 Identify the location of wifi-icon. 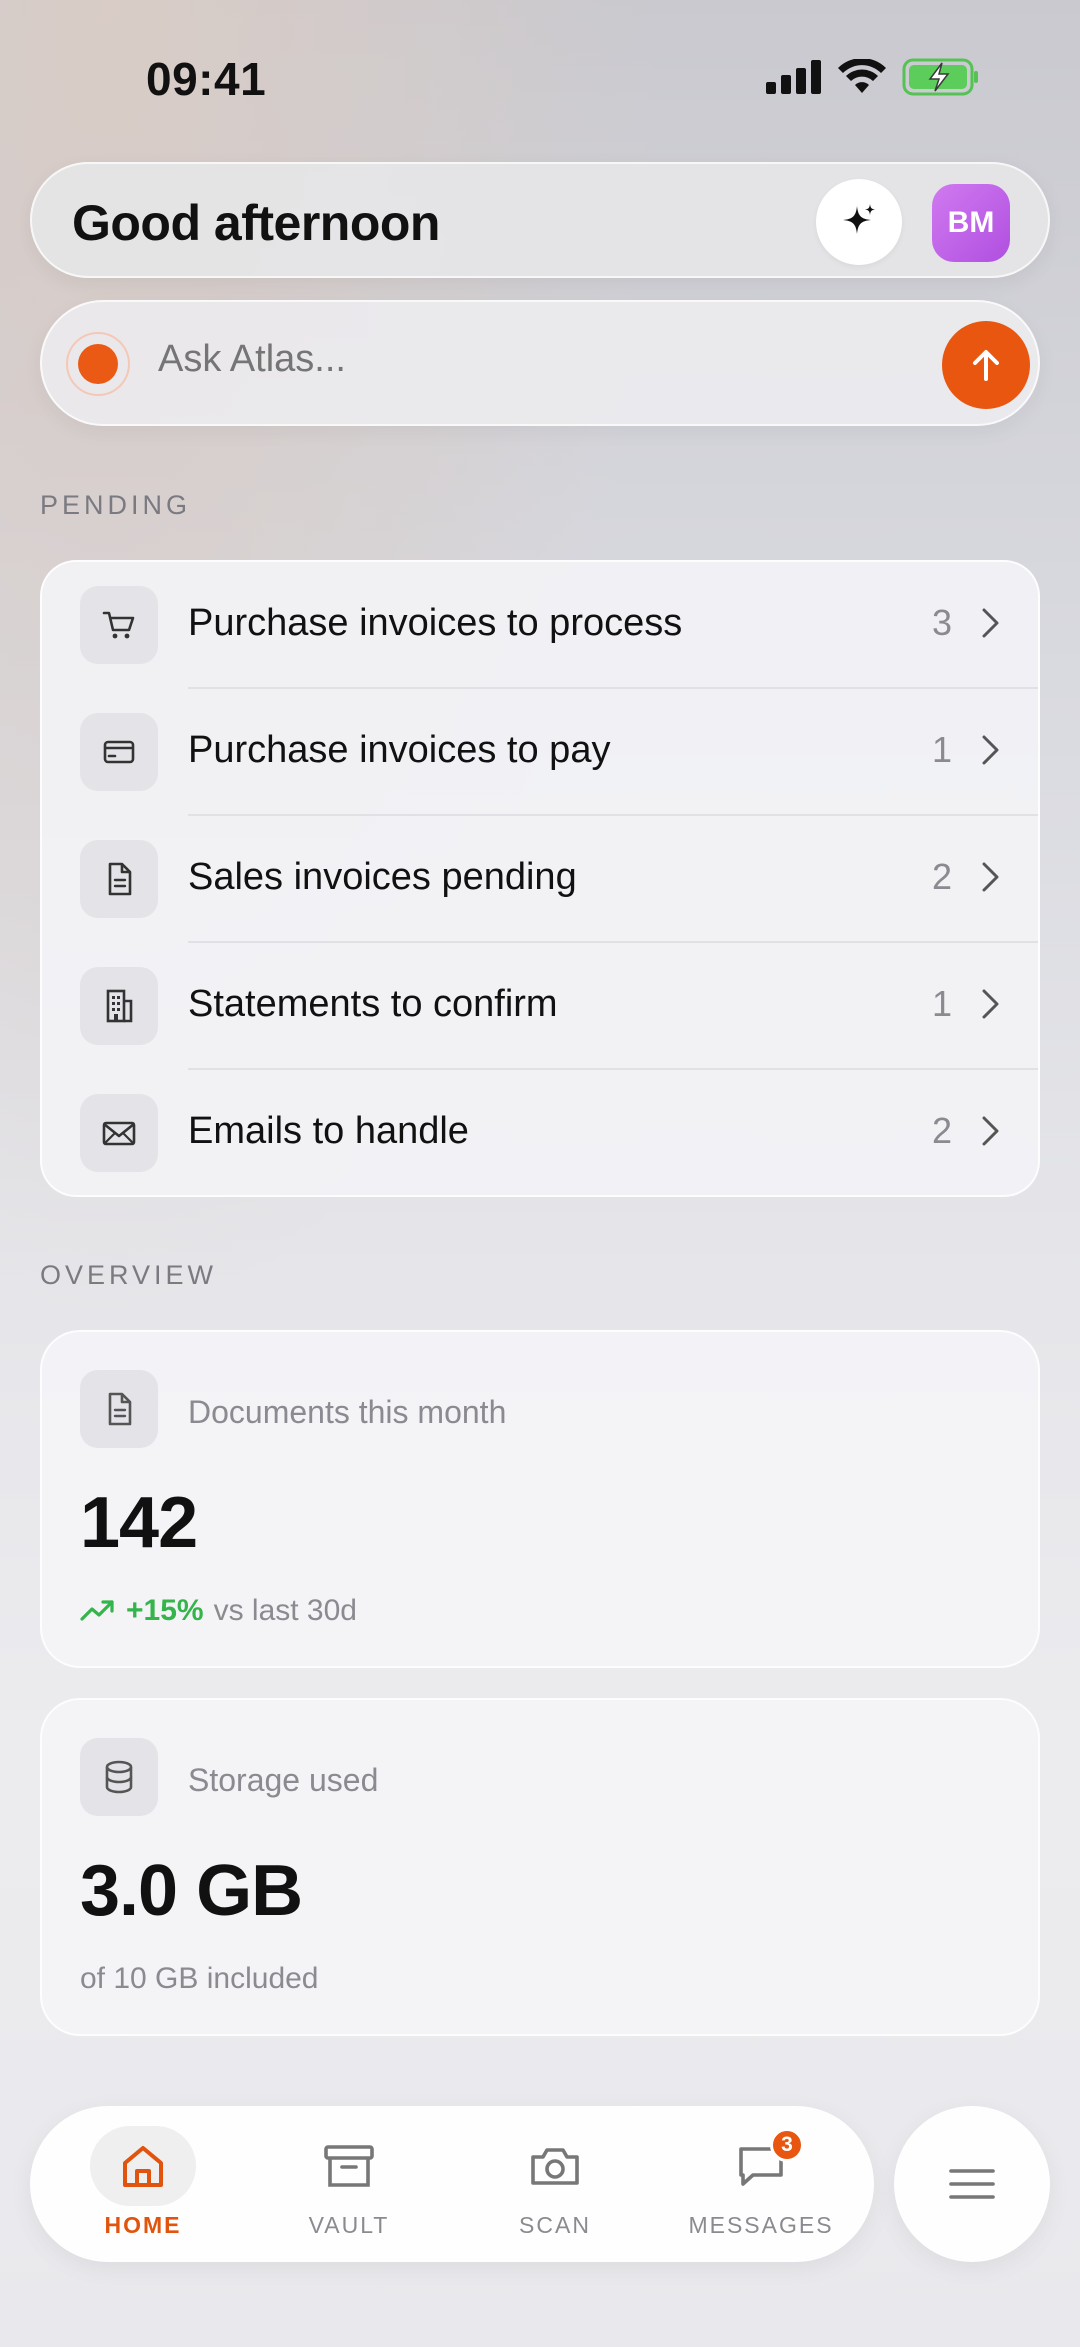
(862, 76).